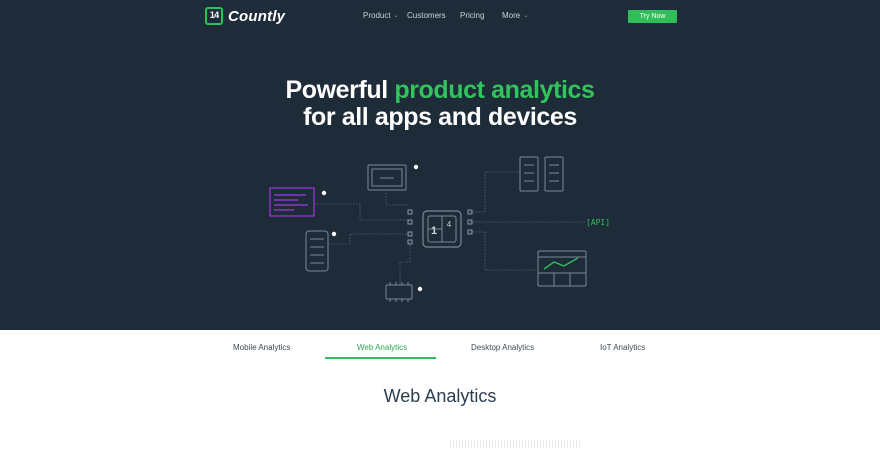 Image resolution: width=880 pixels, height=450 pixels. I want to click on mobile-device-icon, so click(317, 251).